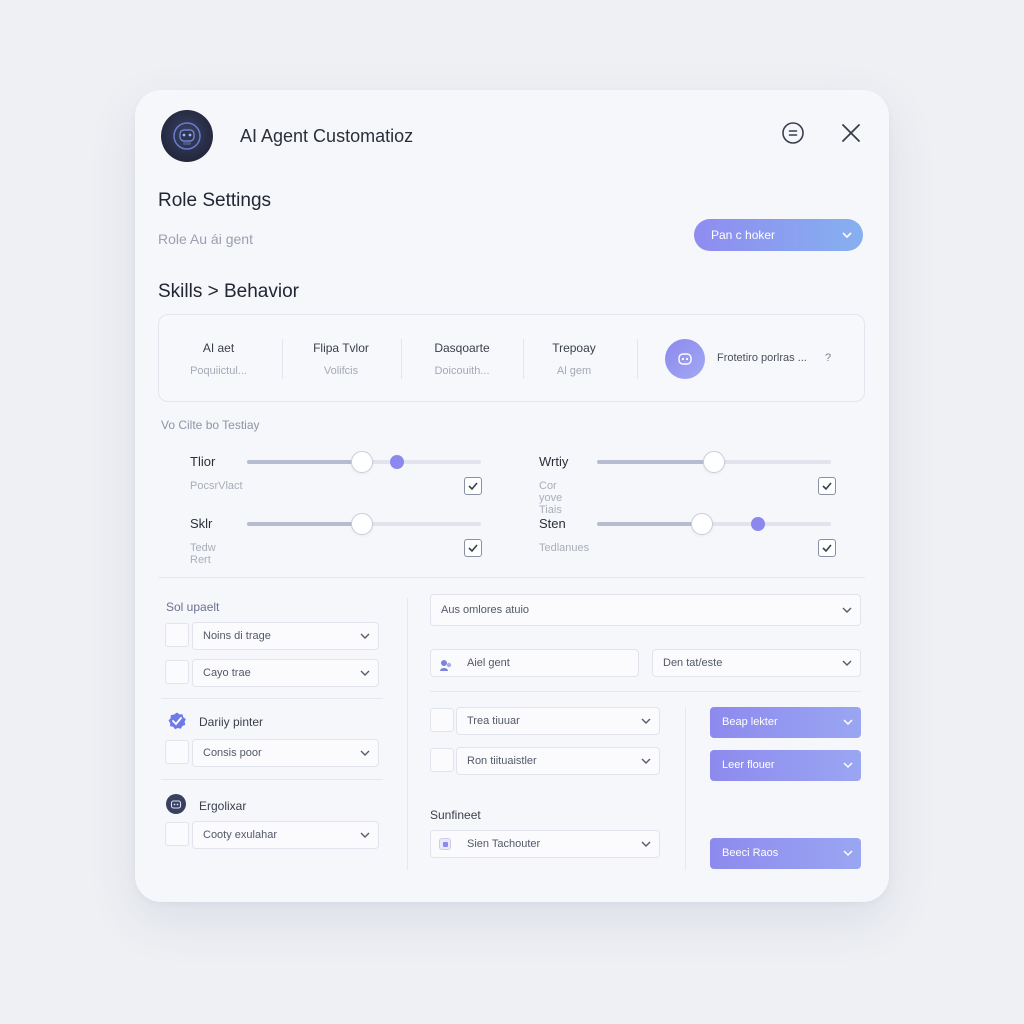 This screenshot has height=1024, width=1024. I want to click on select-value: Consis poor, so click(232, 753).